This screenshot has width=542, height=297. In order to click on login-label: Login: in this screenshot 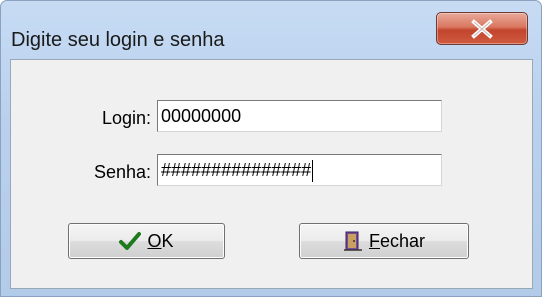, I will do `click(126, 118)`.